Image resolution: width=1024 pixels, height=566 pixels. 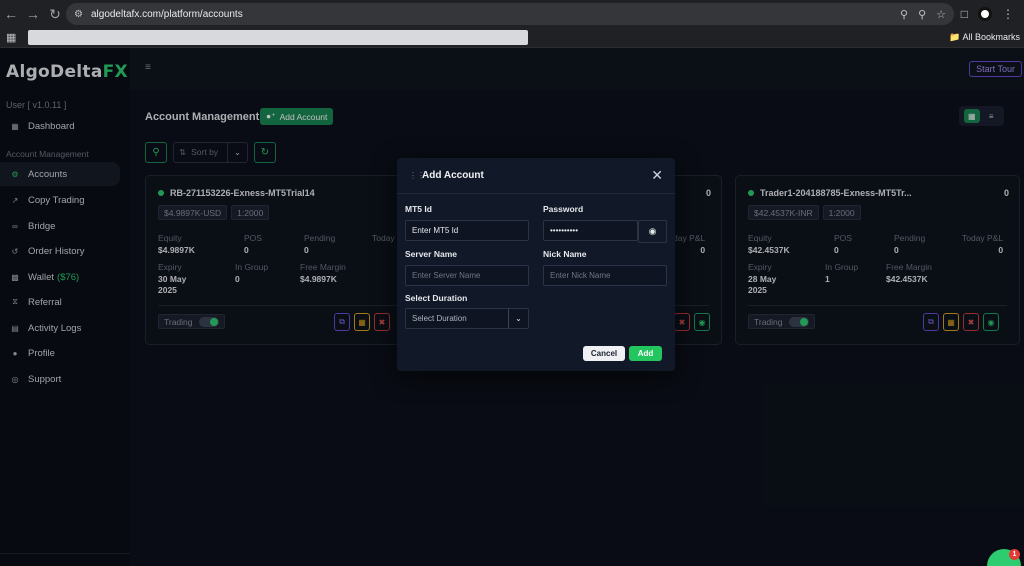 What do you see at coordinates (604, 353) in the screenshot?
I see `cancel-button: Cancel` at bounding box center [604, 353].